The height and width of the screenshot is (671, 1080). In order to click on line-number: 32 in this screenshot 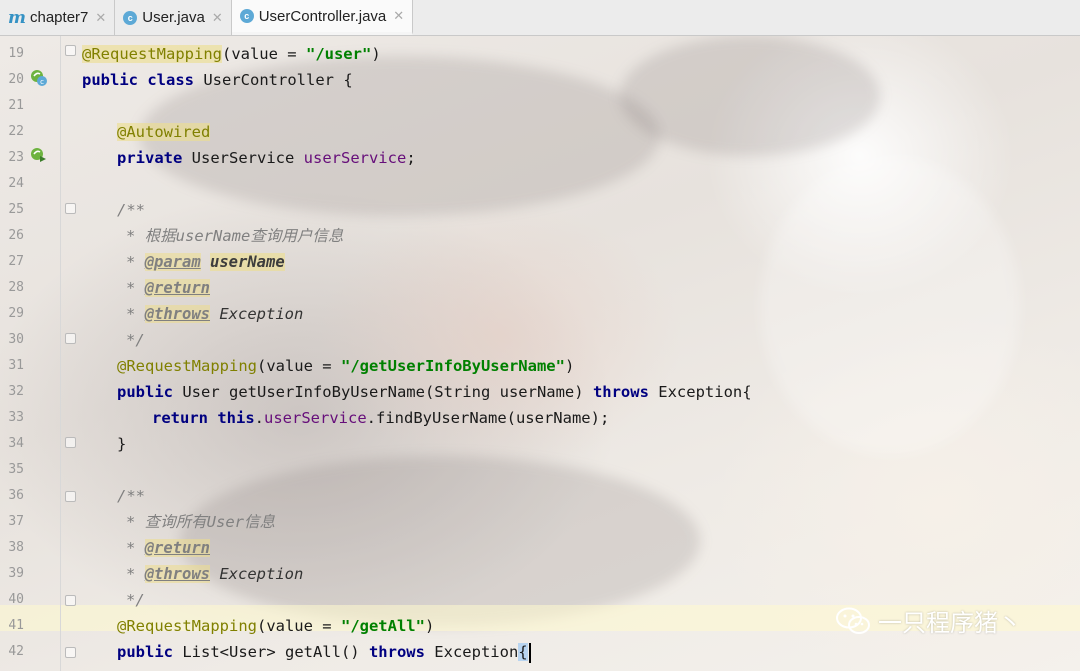, I will do `click(16, 391)`.